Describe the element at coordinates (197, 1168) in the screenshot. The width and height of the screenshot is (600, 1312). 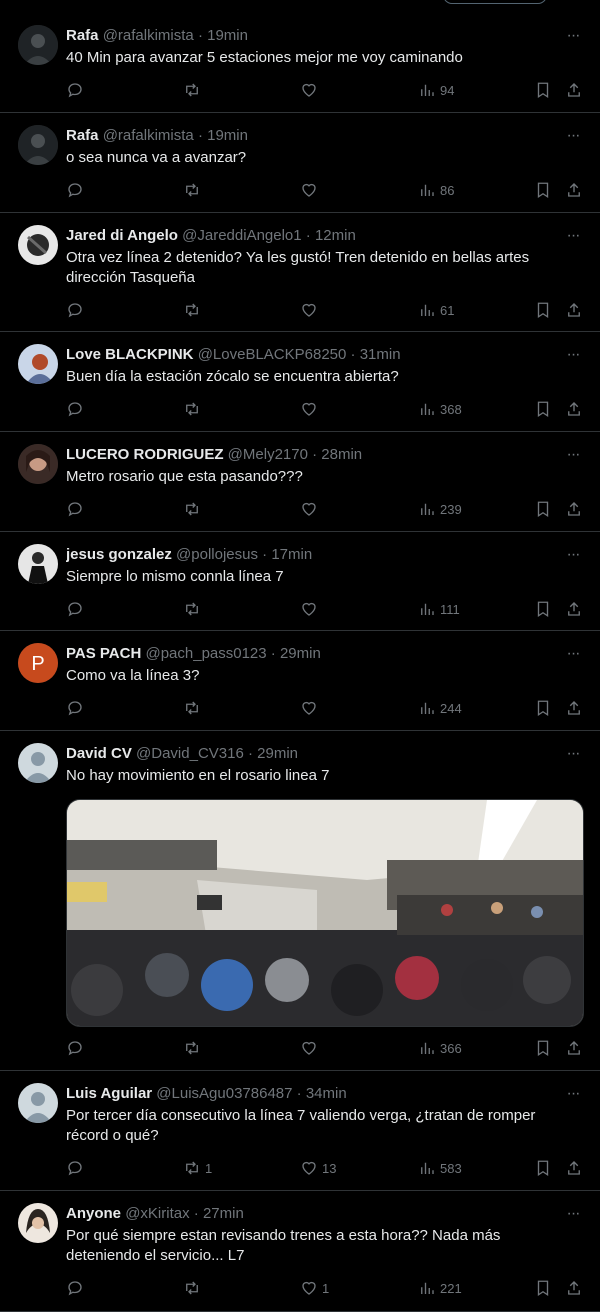
I see `retweet-button: 1` at that location.